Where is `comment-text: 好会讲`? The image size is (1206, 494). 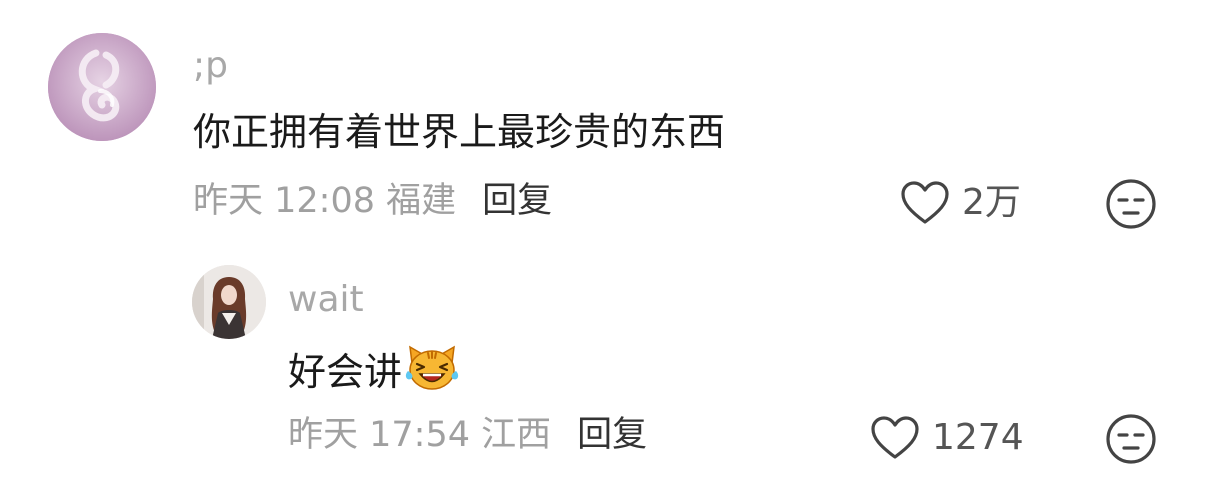
comment-text: 好会讲 is located at coordinates (374, 371).